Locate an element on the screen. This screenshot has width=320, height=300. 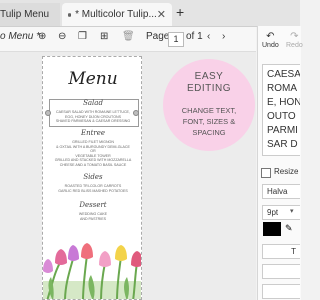
tab-label: Tulip Menu is located at coordinates (25, 14).